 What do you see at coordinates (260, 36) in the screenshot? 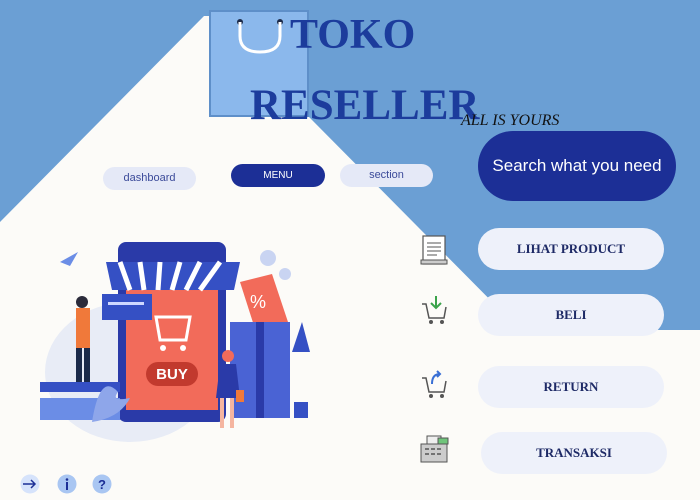
I see `bag-handle` at bounding box center [260, 36].